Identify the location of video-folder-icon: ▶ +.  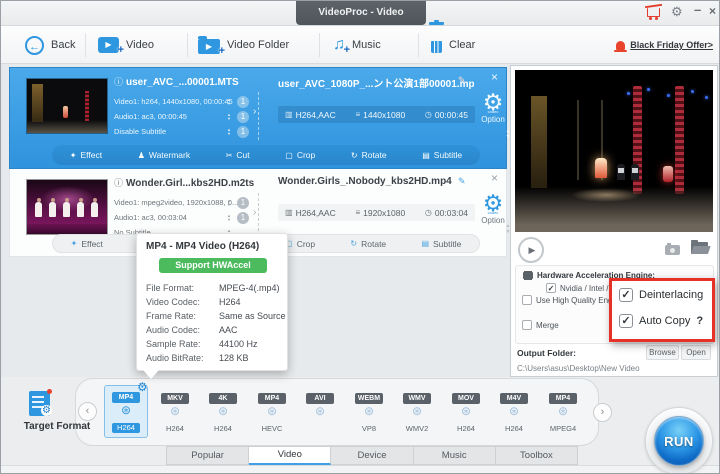
(211, 46).